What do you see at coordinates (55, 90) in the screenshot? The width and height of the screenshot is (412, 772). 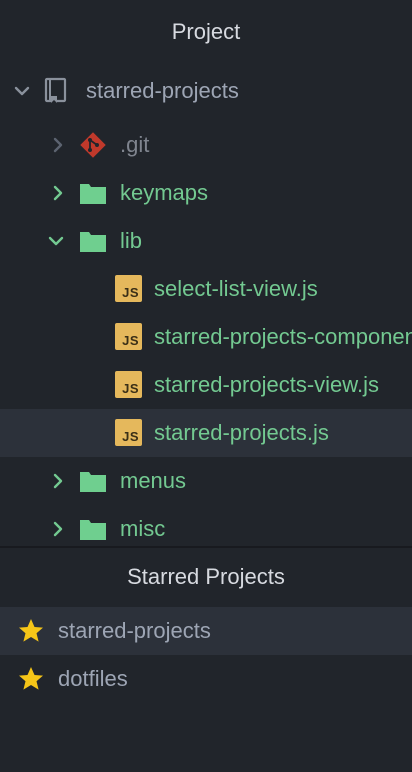 I see `repo-icon` at bounding box center [55, 90].